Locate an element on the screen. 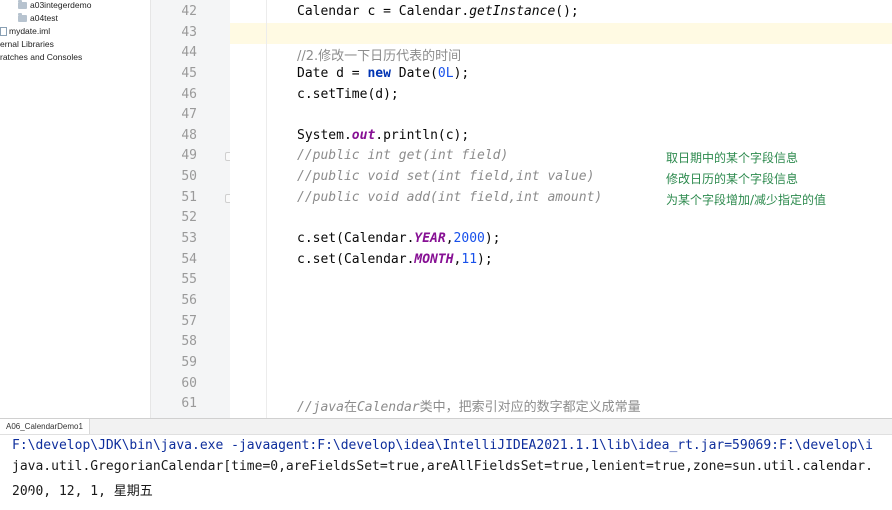  annotation-set: 修改日历的某个字段信息 is located at coordinates (732, 179).